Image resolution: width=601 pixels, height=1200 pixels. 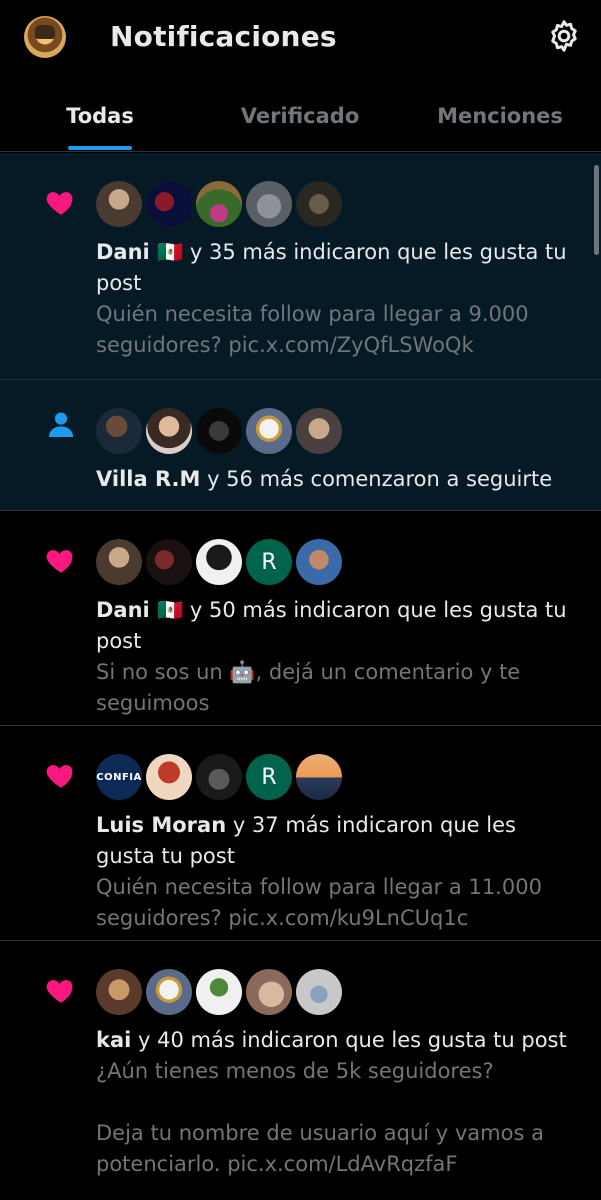 What do you see at coordinates (223, 36) in the screenshot?
I see `page-title: Notificaciones` at bounding box center [223, 36].